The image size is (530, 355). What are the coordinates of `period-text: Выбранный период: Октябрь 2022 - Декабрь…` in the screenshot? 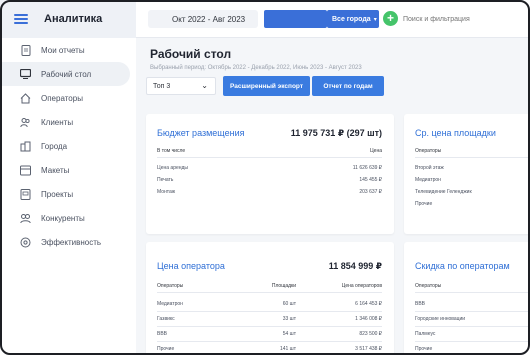 It's located at (256, 68).